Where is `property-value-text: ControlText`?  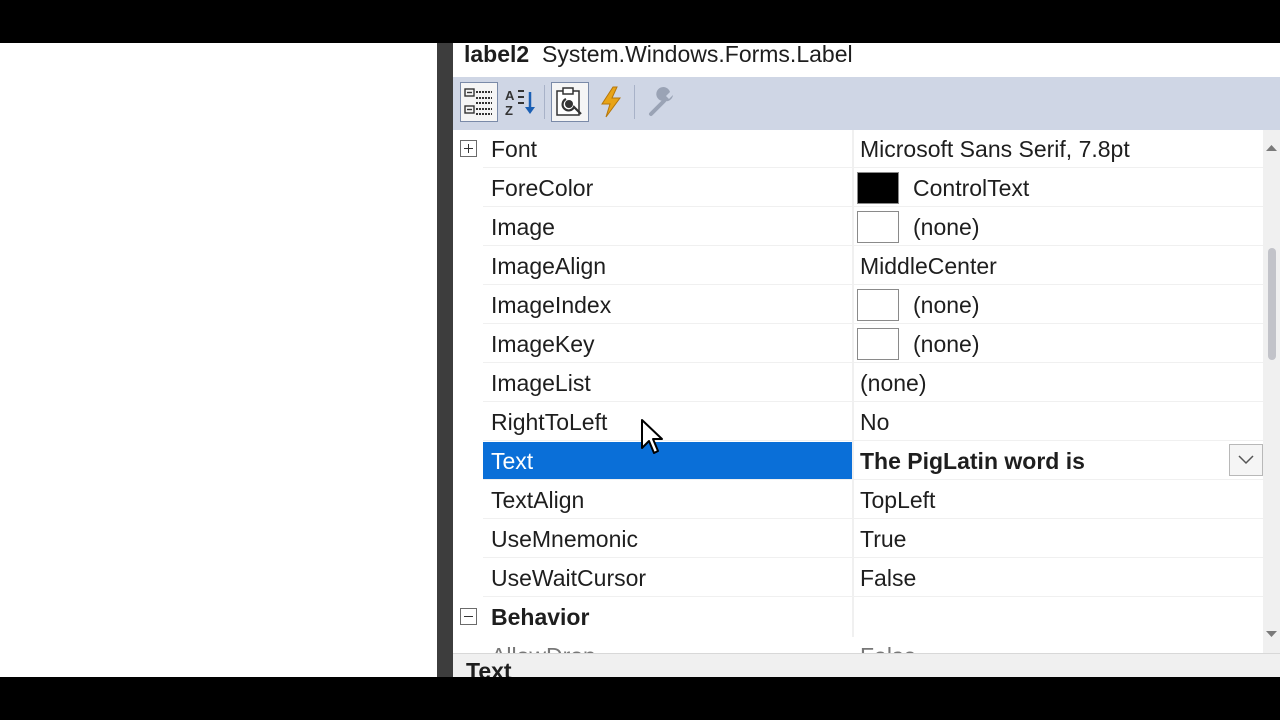
property-value-text: ControlText is located at coordinates (971, 188).